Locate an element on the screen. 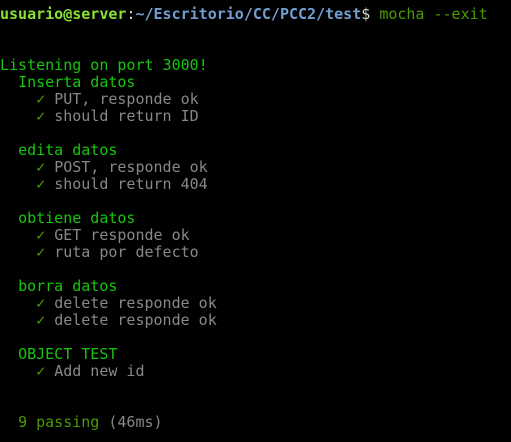 Image resolution: width=511 pixels, height=442 pixels. test-result: ✓ should return 404 is located at coordinates (255, 184).